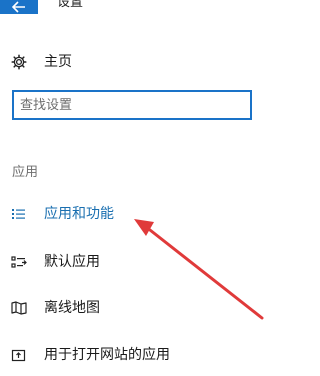 This screenshot has height=376, width=320. I want to click on nav-item-apps-for-websites-label: 用于打开网站的应用, so click(107, 355).